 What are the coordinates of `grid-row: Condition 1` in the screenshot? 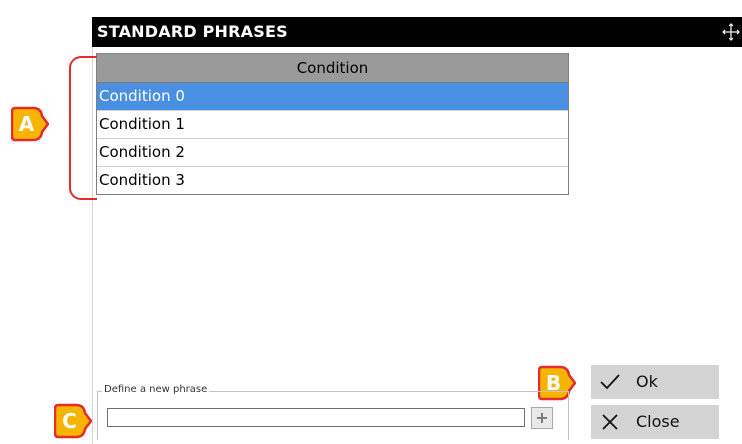 It's located at (332, 125).